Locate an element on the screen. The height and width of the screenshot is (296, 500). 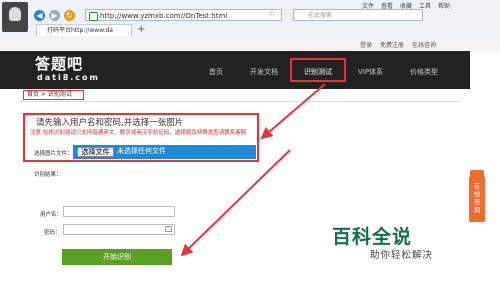
choose-file-button: 选择文件 is located at coordinates (95, 152).